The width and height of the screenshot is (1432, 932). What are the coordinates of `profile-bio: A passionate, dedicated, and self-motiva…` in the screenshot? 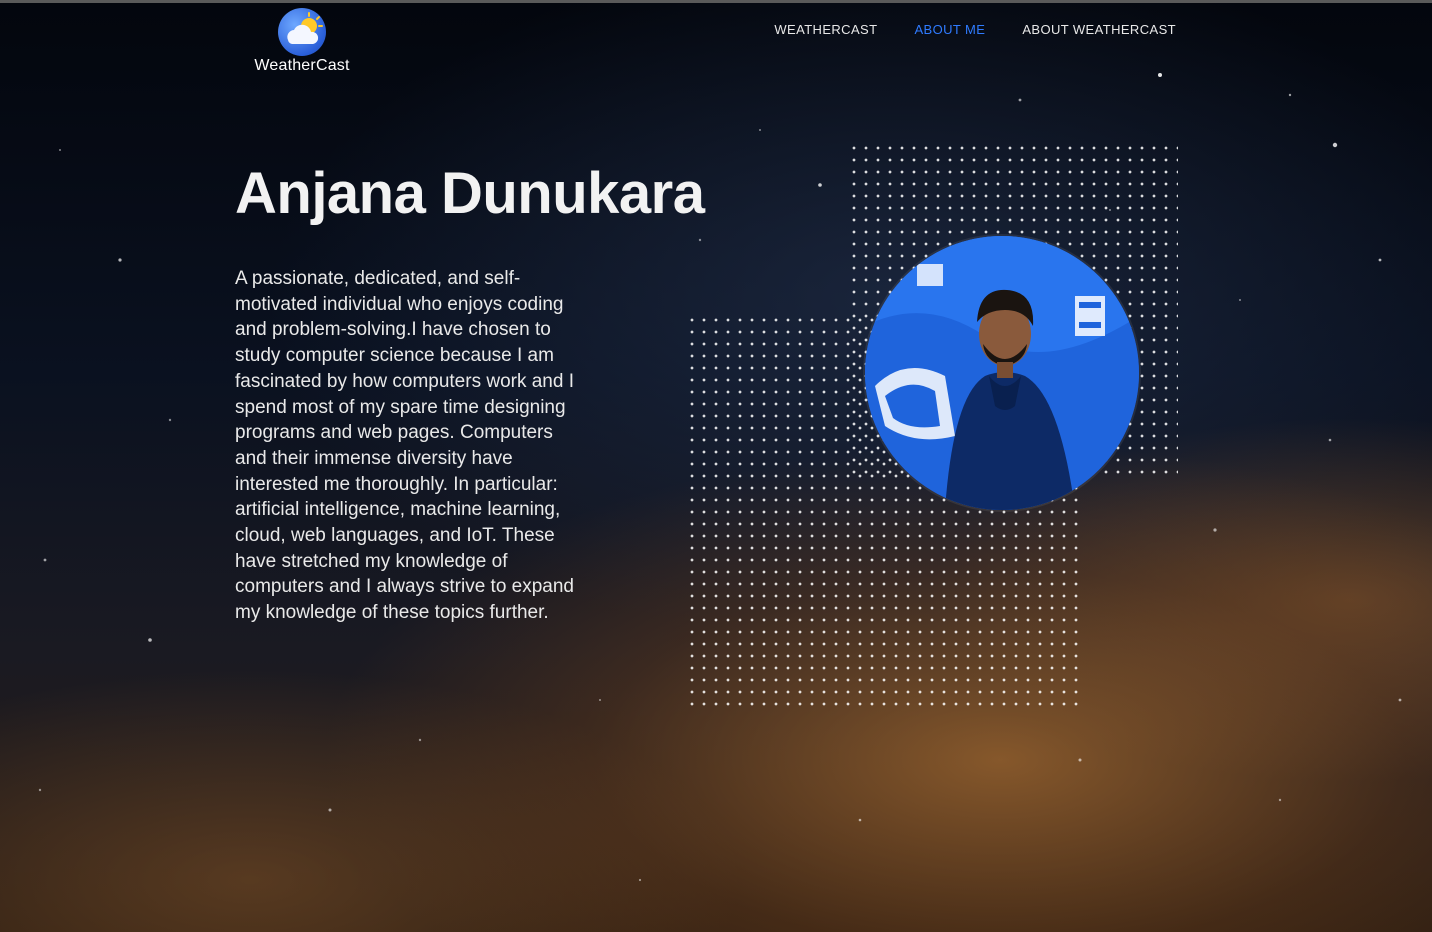 It's located at (405, 446).